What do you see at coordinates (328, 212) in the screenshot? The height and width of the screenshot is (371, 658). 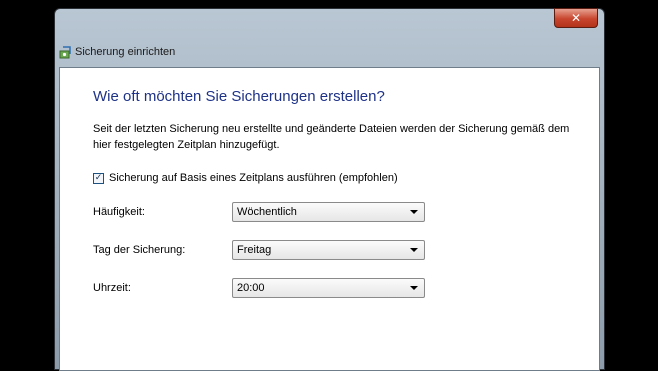 I see `frequency-select: Wöchentlich` at bounding box center [328, 212].